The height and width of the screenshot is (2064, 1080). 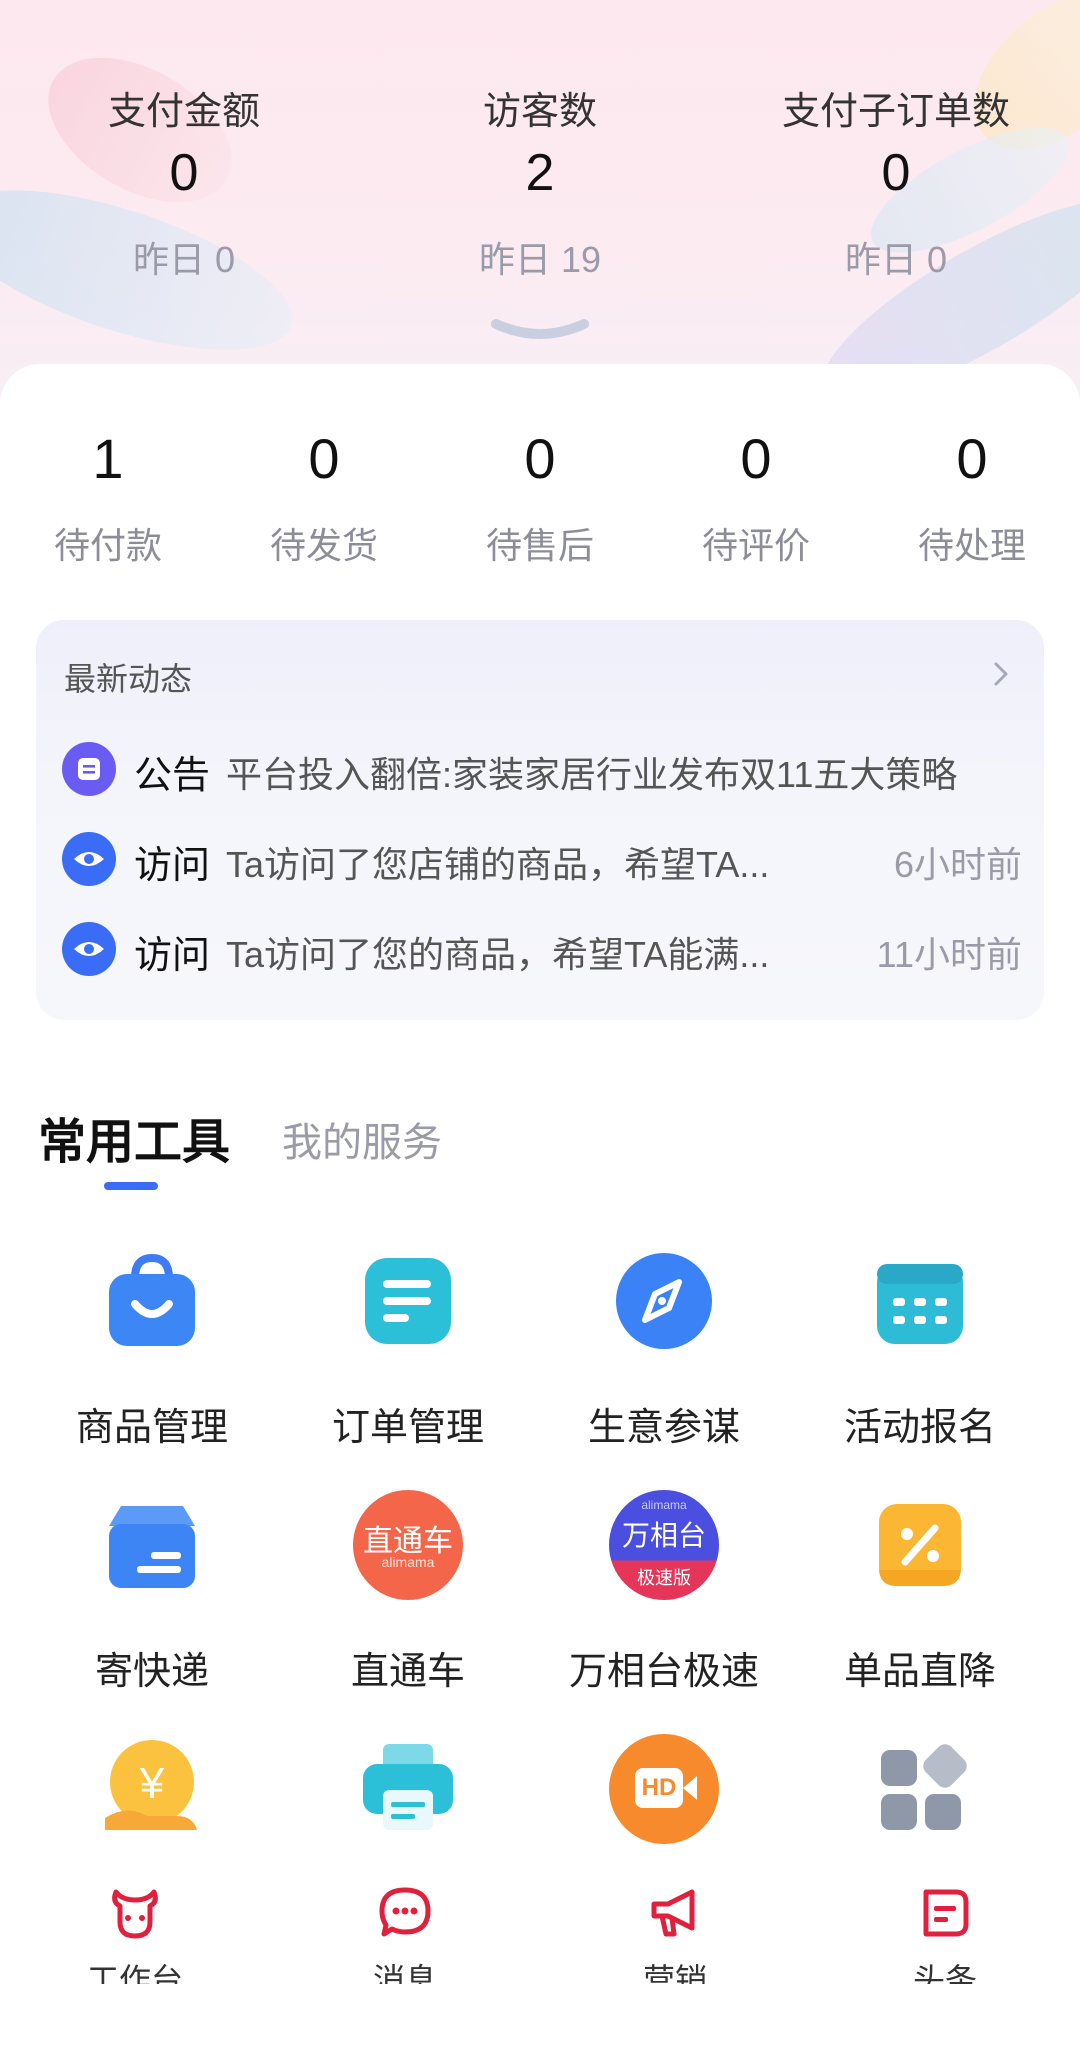 What do you see at coordinates (408, 1562) in the screenshot?
I see `zhitongche-logo-sub: alimama` at bounding box center [408, 1562].